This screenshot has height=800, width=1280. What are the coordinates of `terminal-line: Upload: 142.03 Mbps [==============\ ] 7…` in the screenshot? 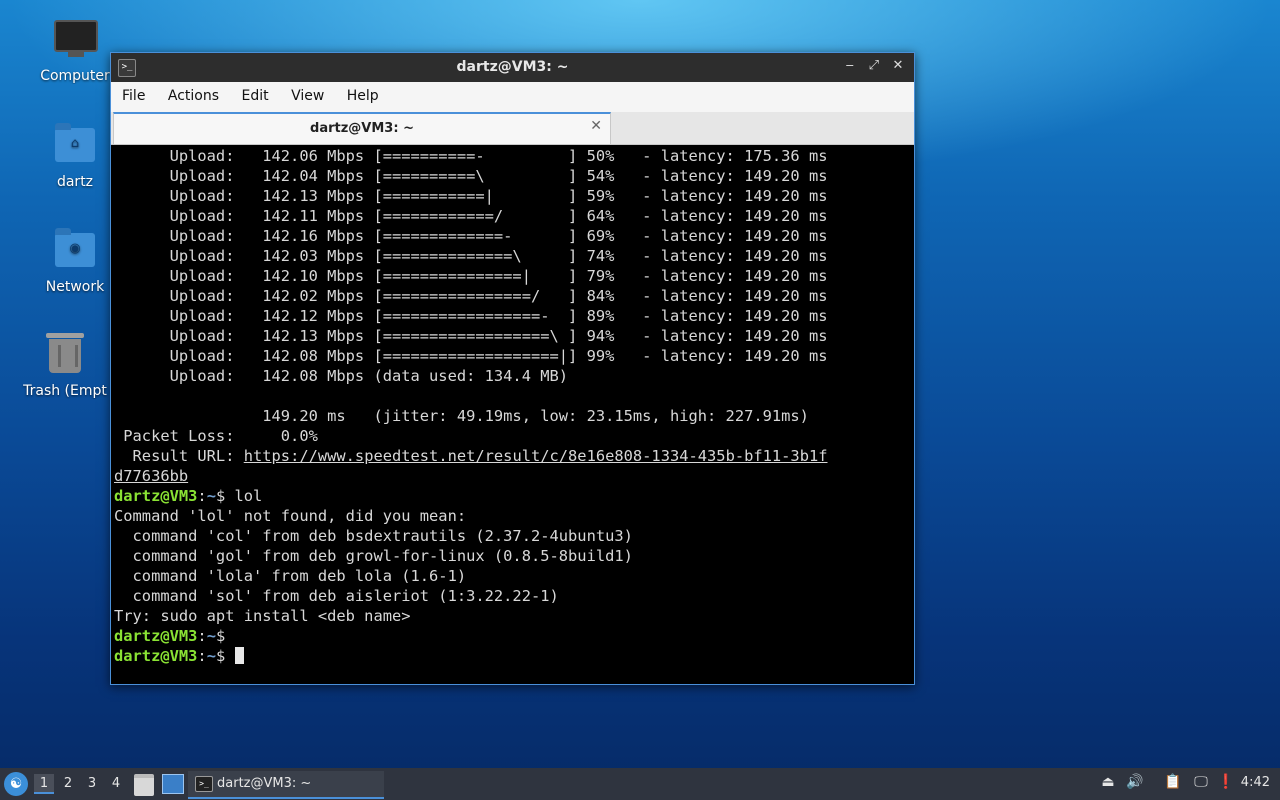 It's located at (471, 256).